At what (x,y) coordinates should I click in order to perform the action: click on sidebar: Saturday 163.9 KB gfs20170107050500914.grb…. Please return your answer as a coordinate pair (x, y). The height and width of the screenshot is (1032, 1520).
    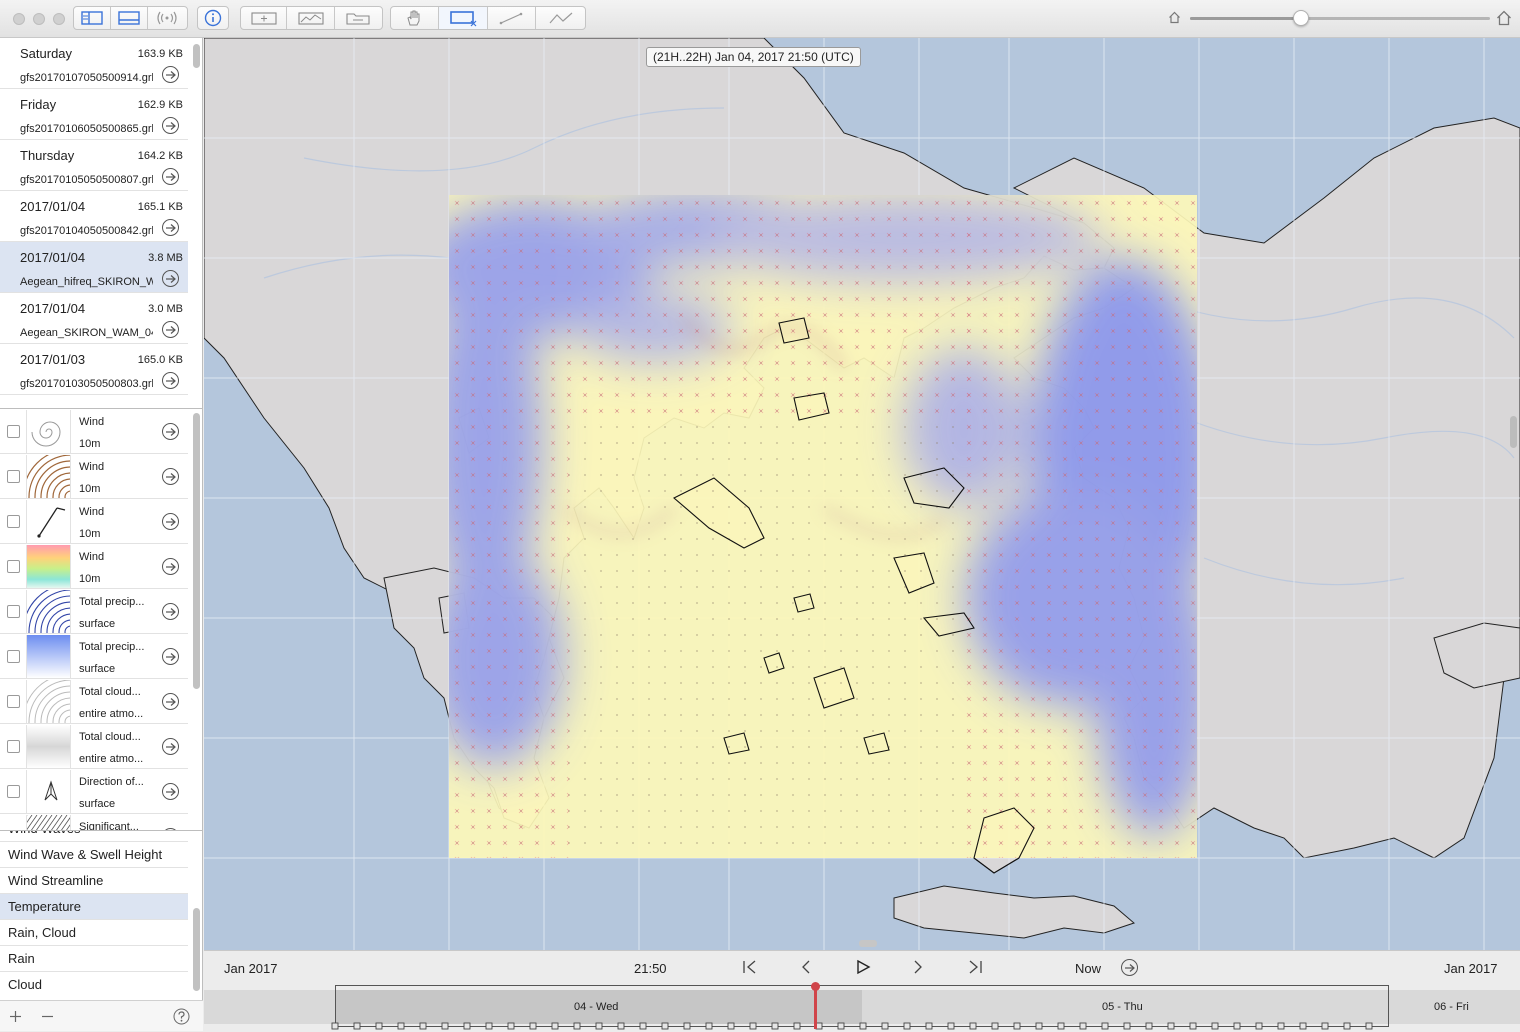
    Looking at the image, I should click on (101, 534).